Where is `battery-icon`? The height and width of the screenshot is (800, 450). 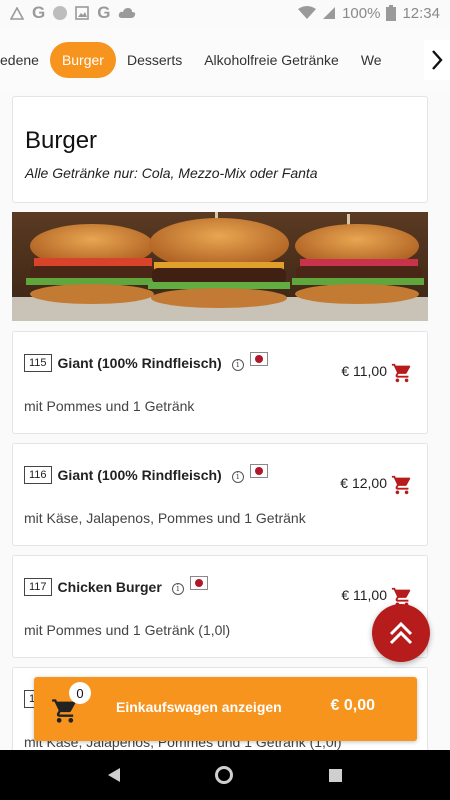 battery-icon is located at coordinates (391, 13).